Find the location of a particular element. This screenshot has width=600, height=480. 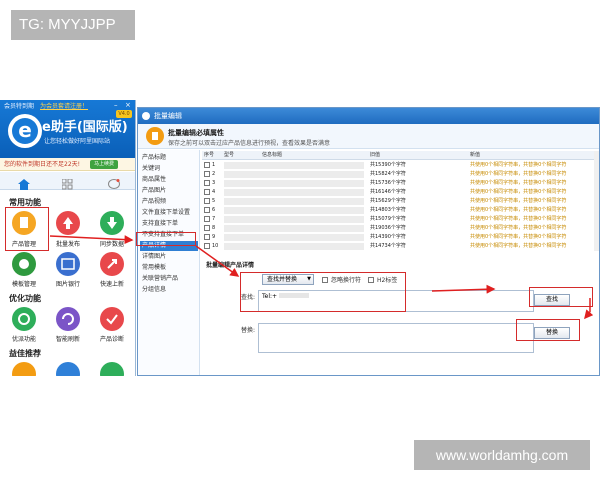

arrow-to-options is located at coordinates (217, 261).